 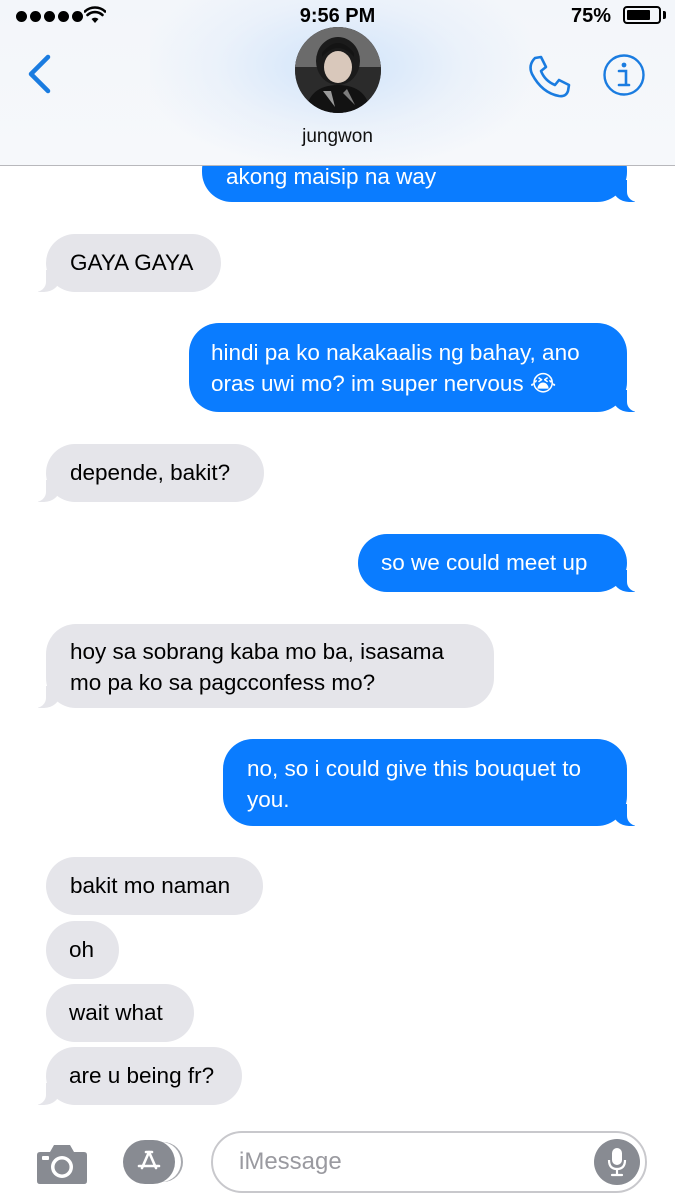 I want to click on message-bubble-received: GAYA GAYA, so click(x=127, y=263).